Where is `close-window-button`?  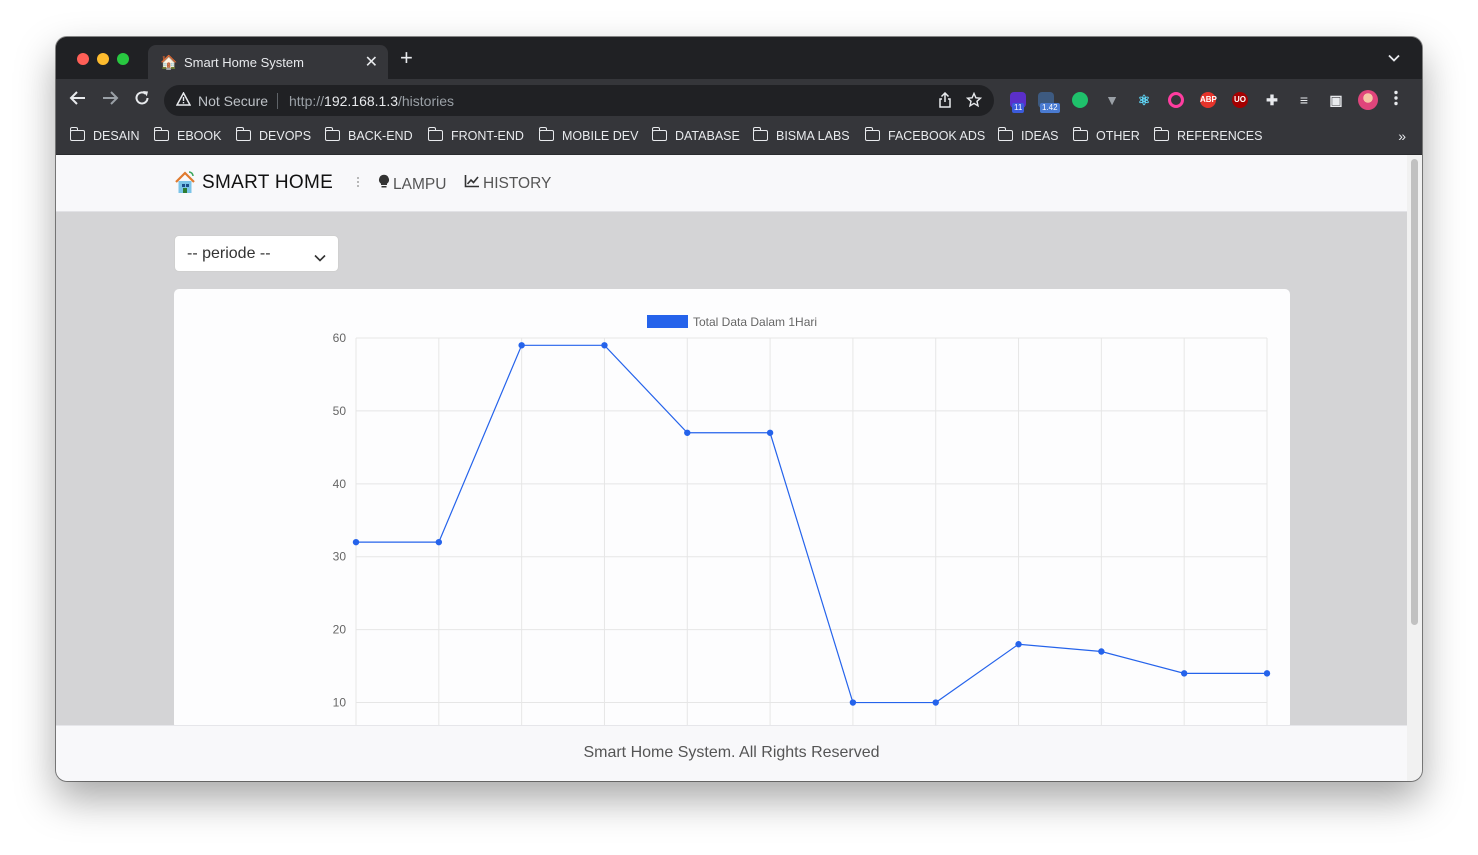 close-window-button is located at coordinates (83, 59).